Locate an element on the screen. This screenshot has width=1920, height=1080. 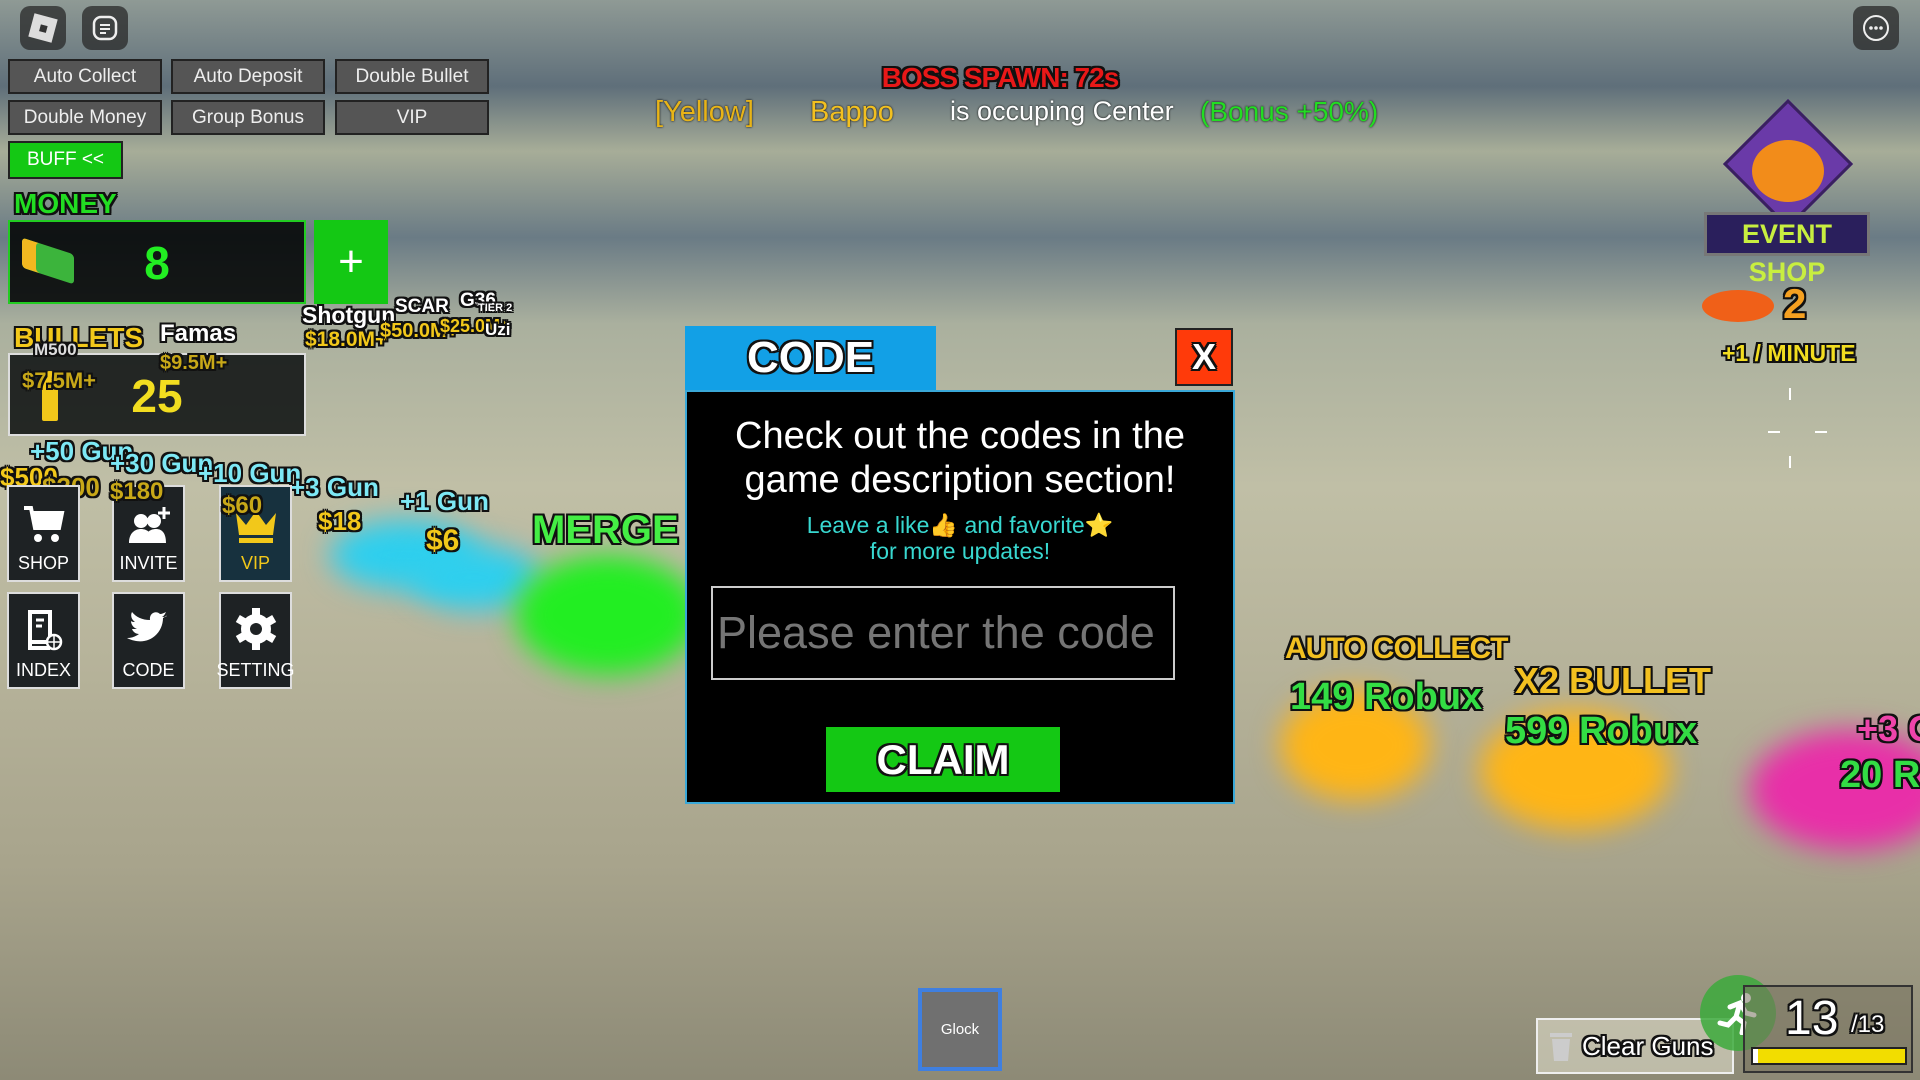
upgrade-price: $6 is located at coordinates (443, 540).